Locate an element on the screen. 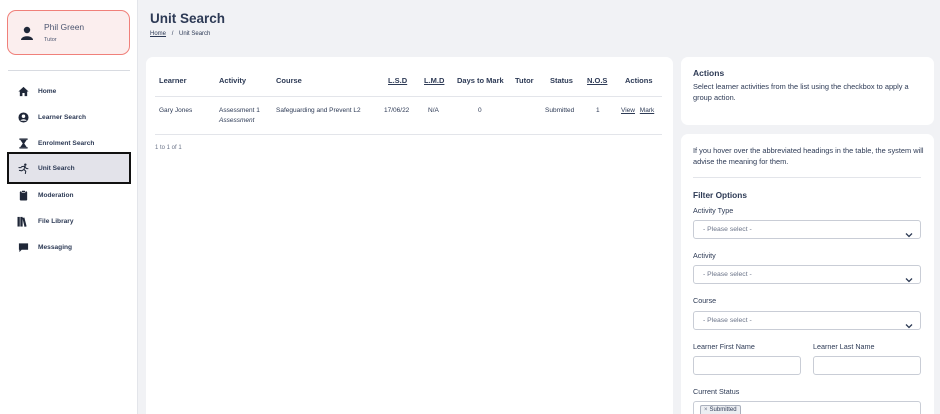  activity-name: Assessment 1 is located at coordinates (239, 110).